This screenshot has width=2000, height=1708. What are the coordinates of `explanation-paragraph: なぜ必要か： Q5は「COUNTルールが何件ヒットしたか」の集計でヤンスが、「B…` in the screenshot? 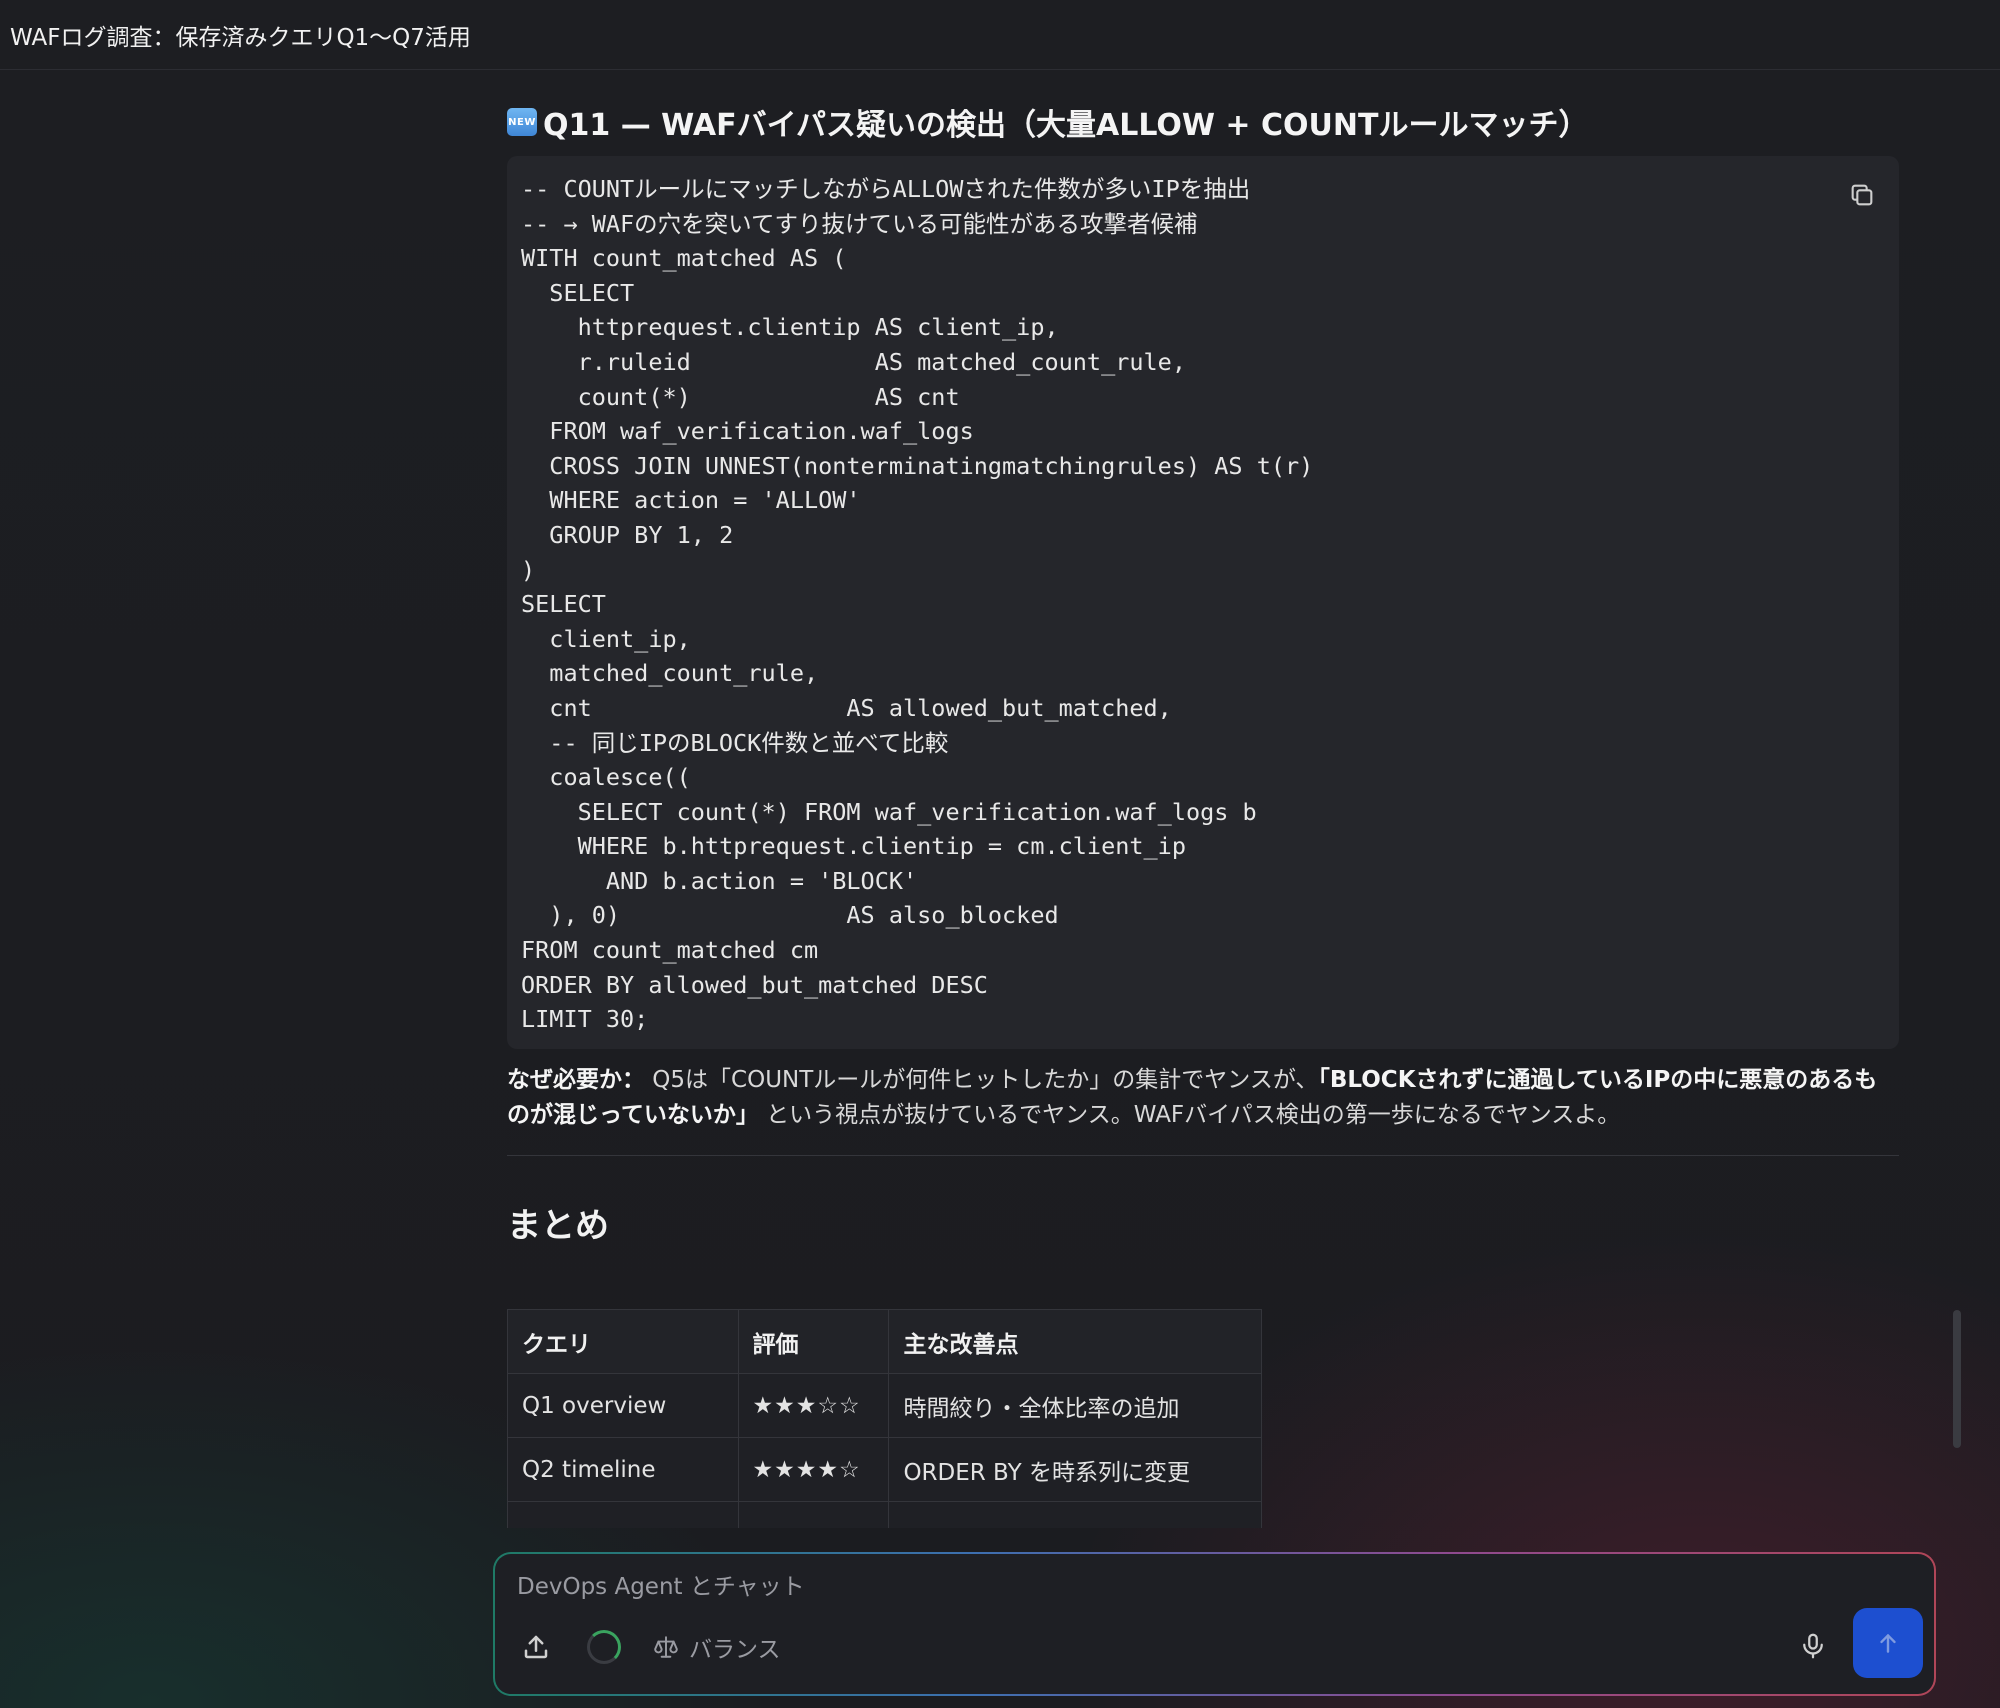 It's located at (1203, 1098).